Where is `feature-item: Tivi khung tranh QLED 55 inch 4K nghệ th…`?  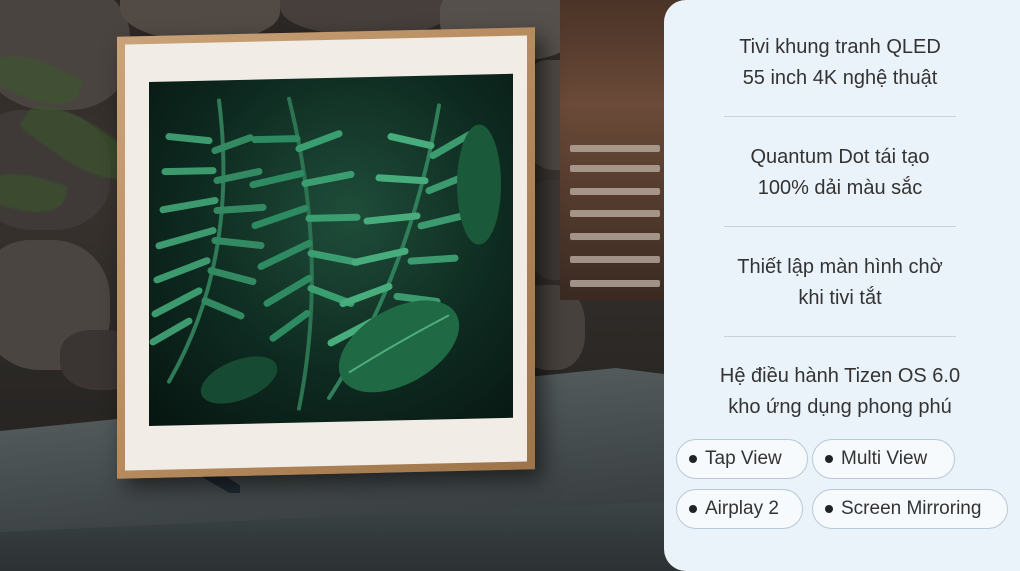 feature-item: Tivi khung tranh QLED 55 inch 4K nghệ th… is located at coordinates (840, 63).